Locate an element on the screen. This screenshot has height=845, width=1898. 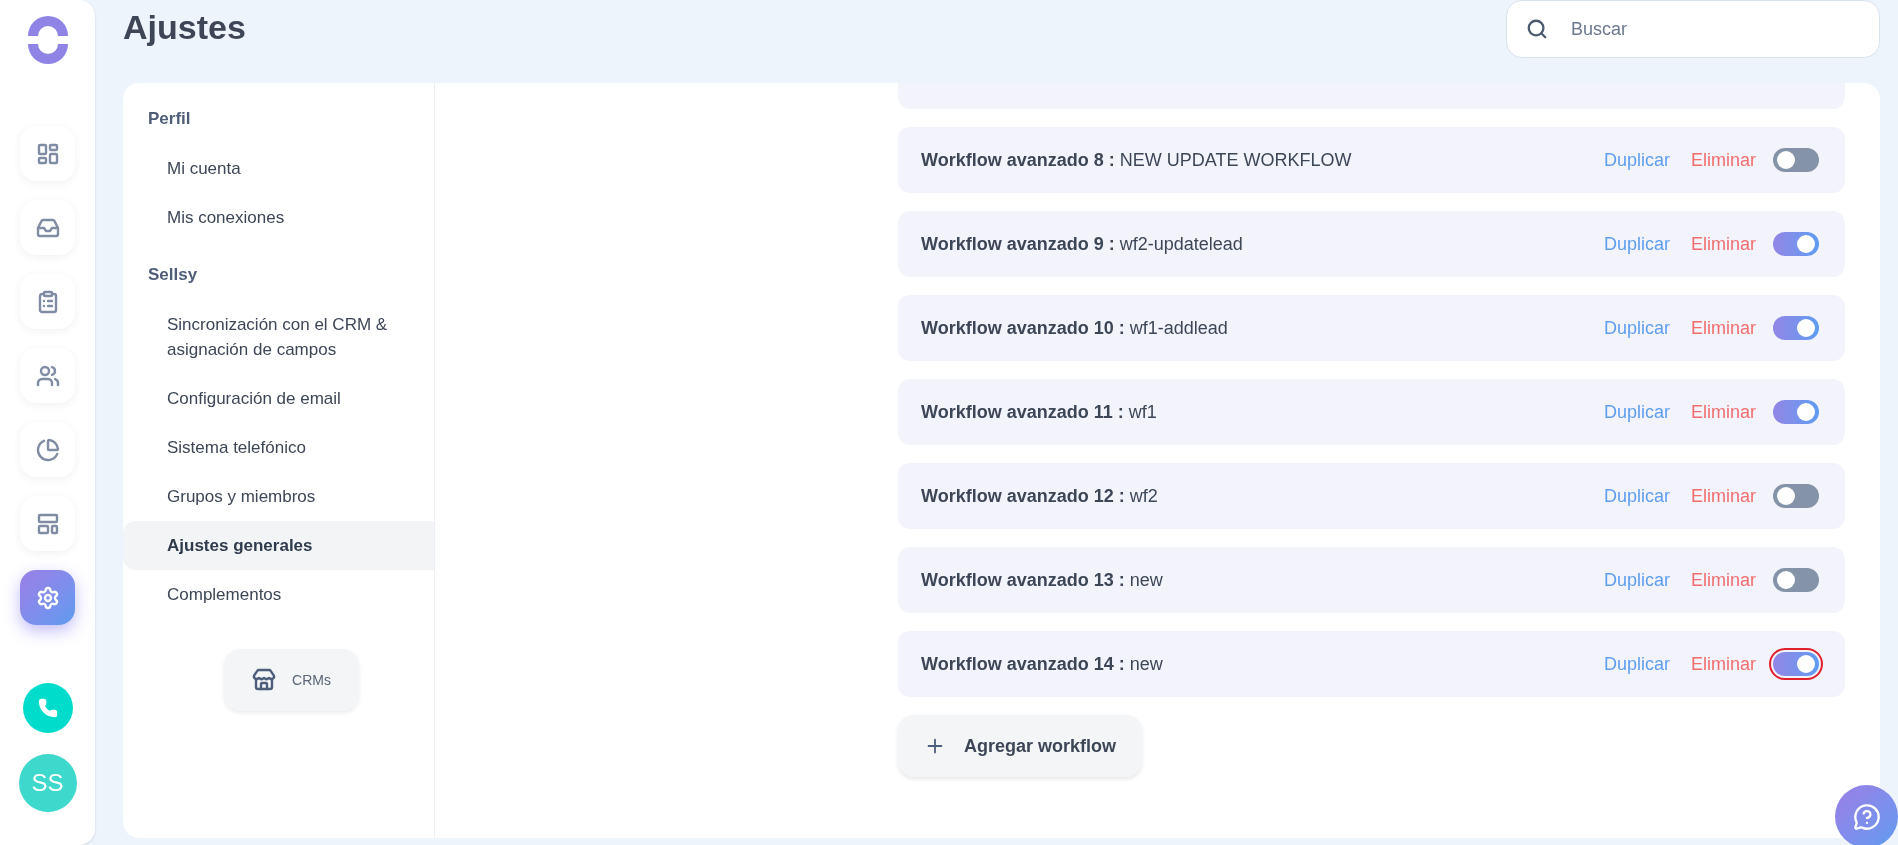
settings-icon is located at coordinates (47, 597).